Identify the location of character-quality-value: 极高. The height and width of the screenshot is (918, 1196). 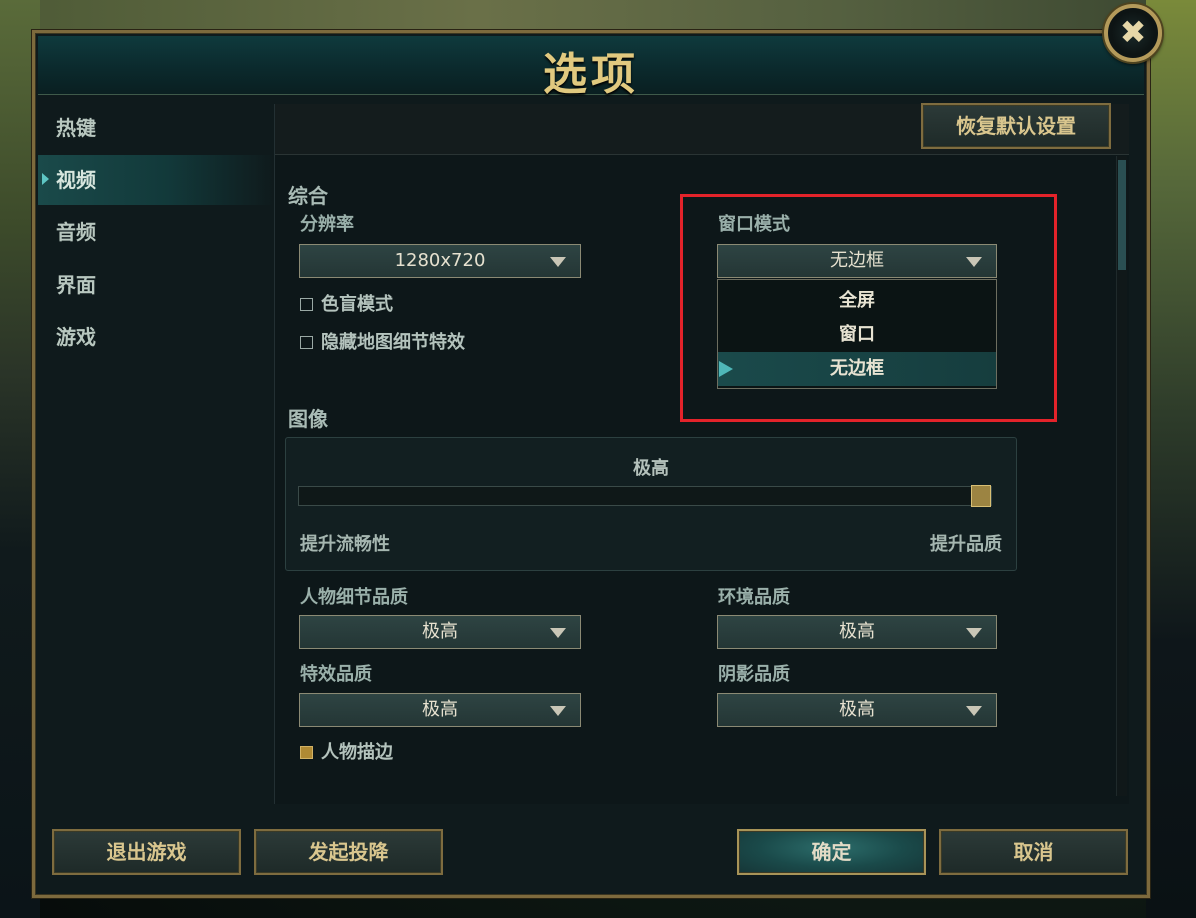
(440, 631).